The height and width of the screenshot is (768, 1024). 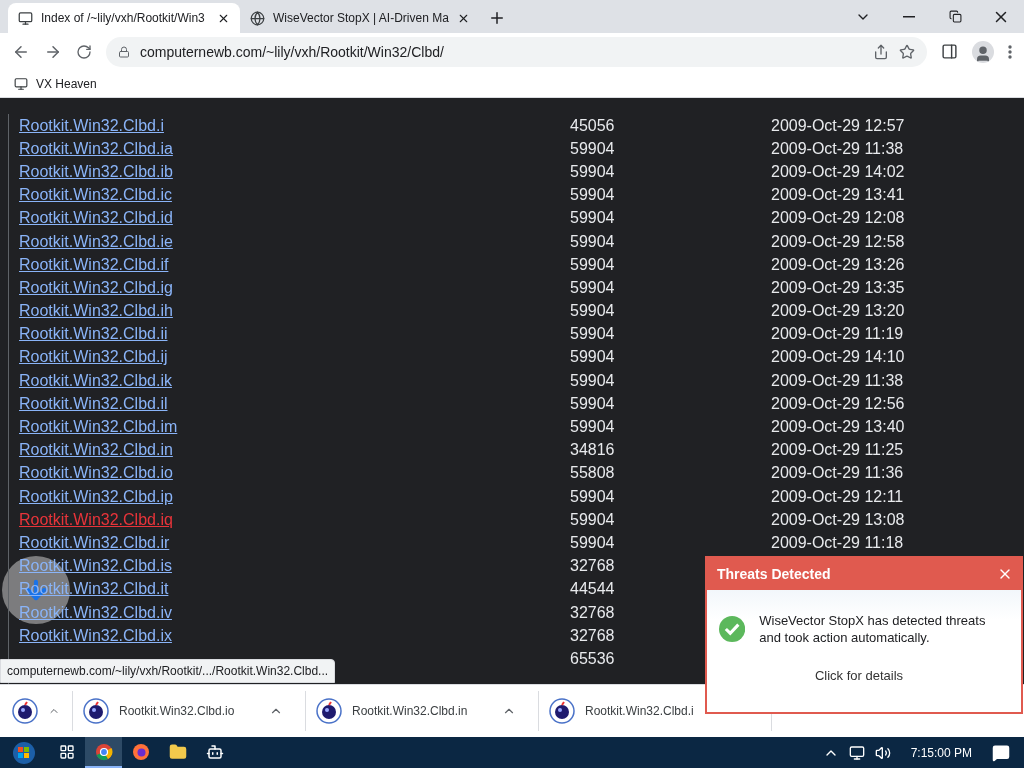 What do you see at coordinates (873, 629) in the screenshot?
I see `notification-message: WiseVector StopX has detected threats and took action automatically.` at bounding box center [873, 629].